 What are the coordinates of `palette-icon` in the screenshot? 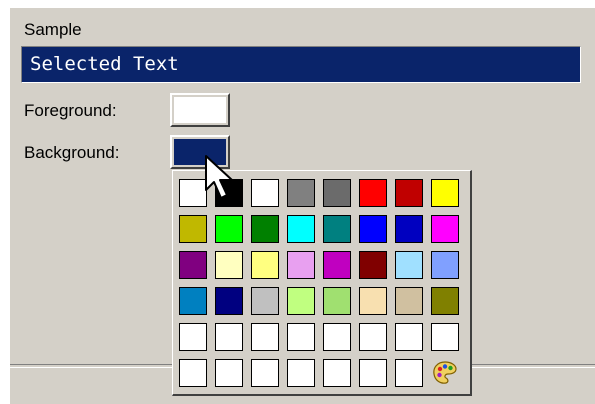 It's located at (445, 373).